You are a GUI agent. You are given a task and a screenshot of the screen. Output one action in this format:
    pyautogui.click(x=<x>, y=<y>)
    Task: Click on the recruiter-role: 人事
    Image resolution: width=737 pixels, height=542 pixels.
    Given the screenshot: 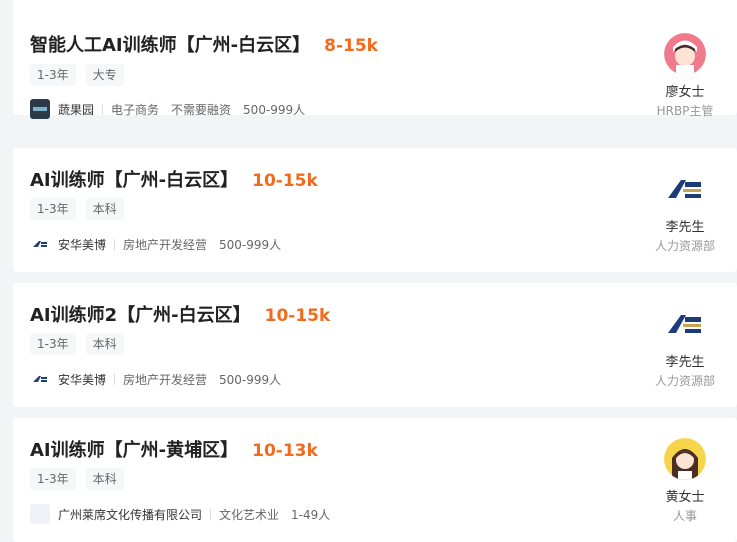 What is the action you would take?
    pyautogui.click(x=684, y=516)
    